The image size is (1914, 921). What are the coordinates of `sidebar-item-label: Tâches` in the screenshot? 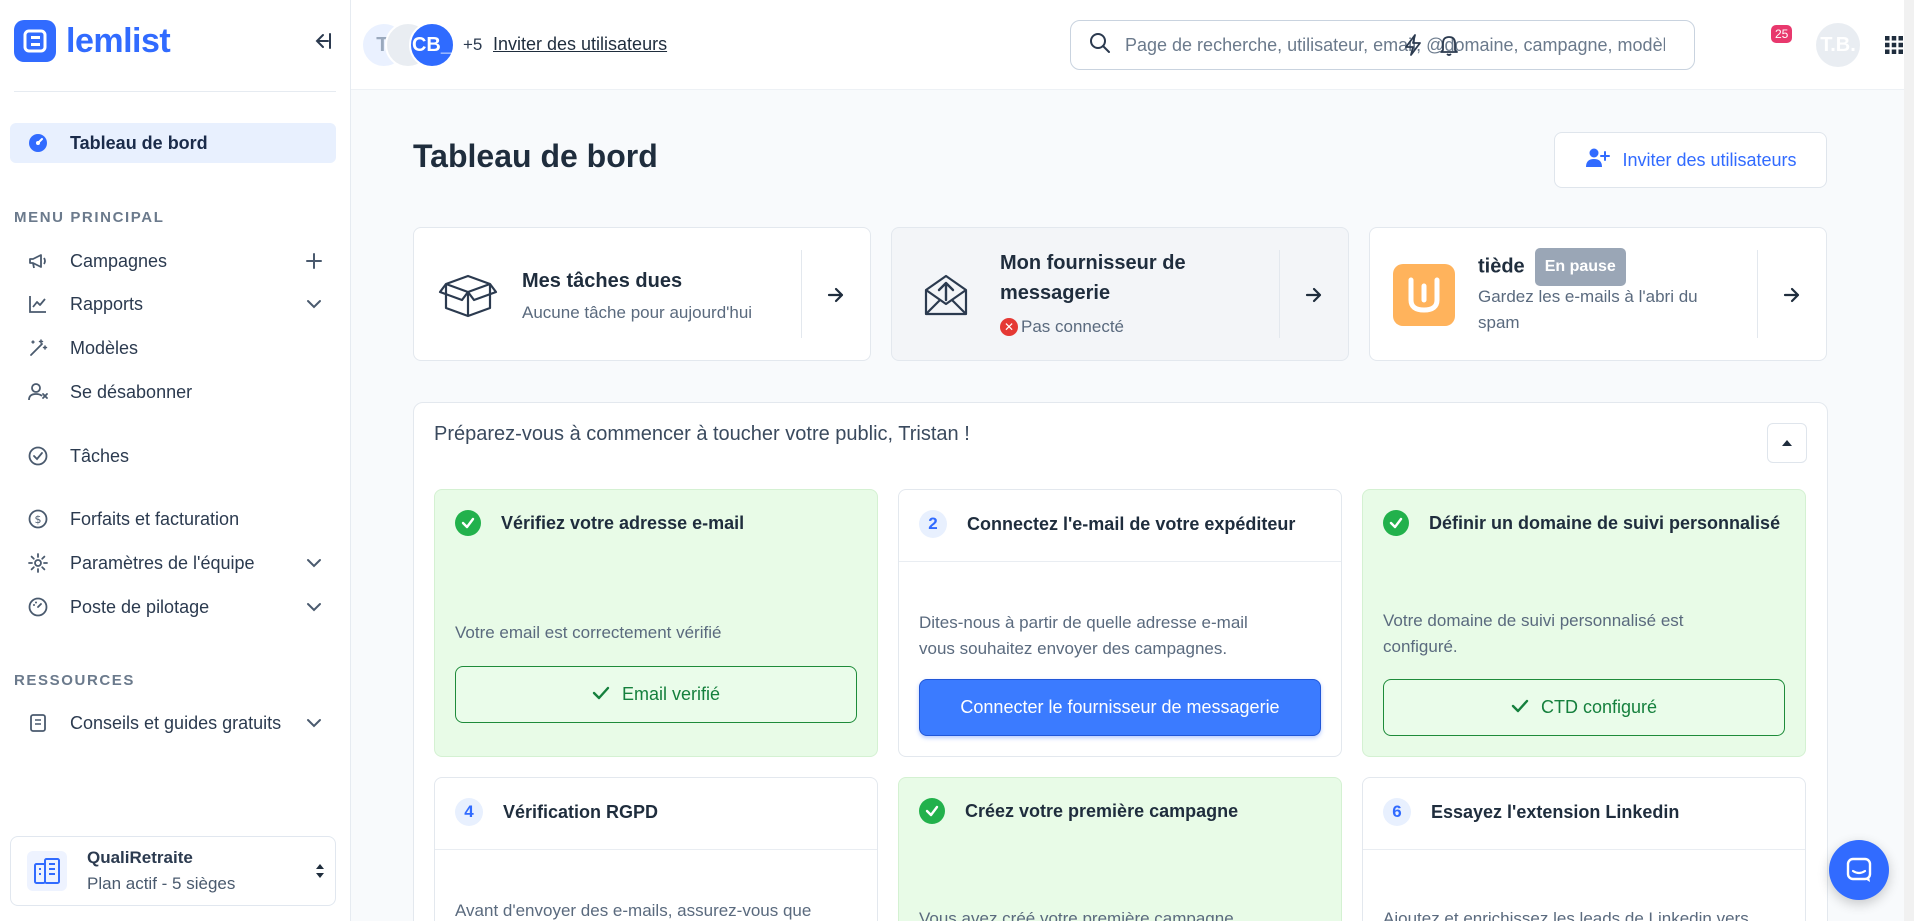 It's located at (100, 455).